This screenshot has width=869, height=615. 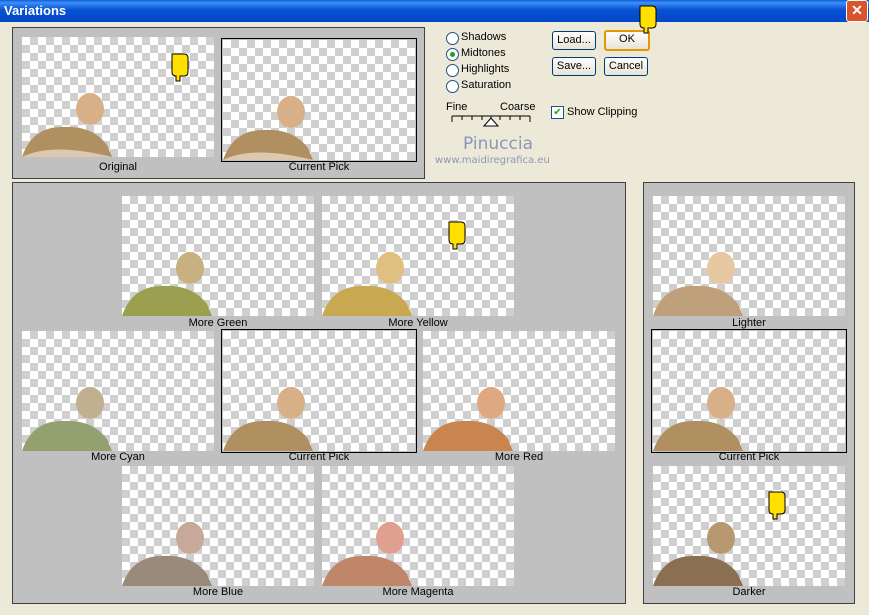 I want to click on more-blue-thumbnail, so click(x=218, y=526).